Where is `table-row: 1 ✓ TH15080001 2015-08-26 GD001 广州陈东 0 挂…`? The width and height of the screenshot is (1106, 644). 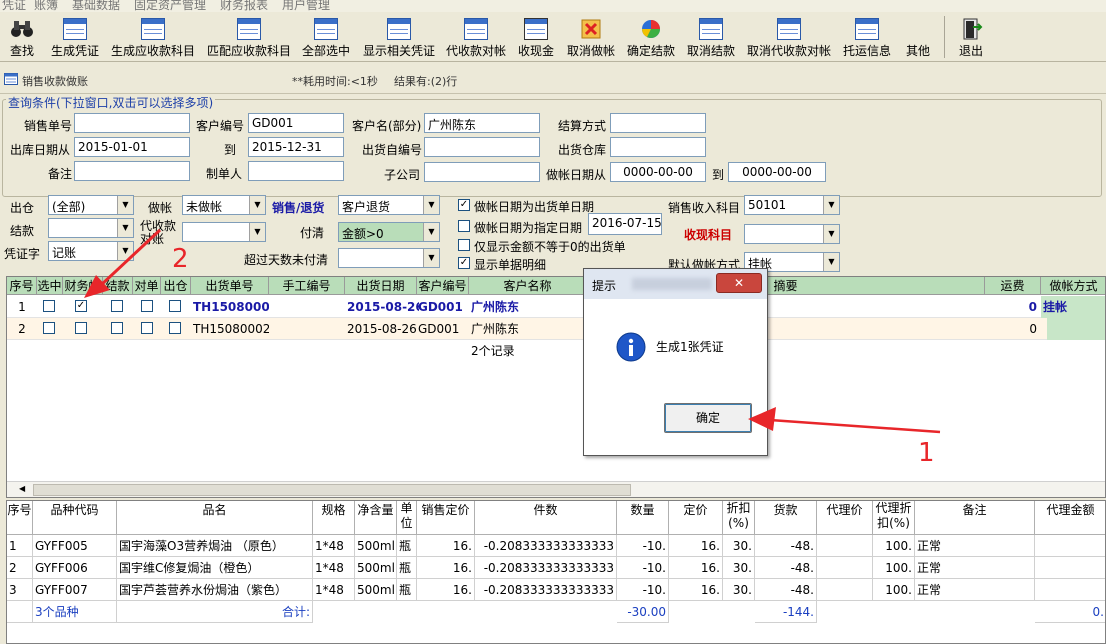
table-row: 1 ✓ TH15080001 2015-08-26 GD001 广州陈东 0 挂… is located at coordinates (556, 307).